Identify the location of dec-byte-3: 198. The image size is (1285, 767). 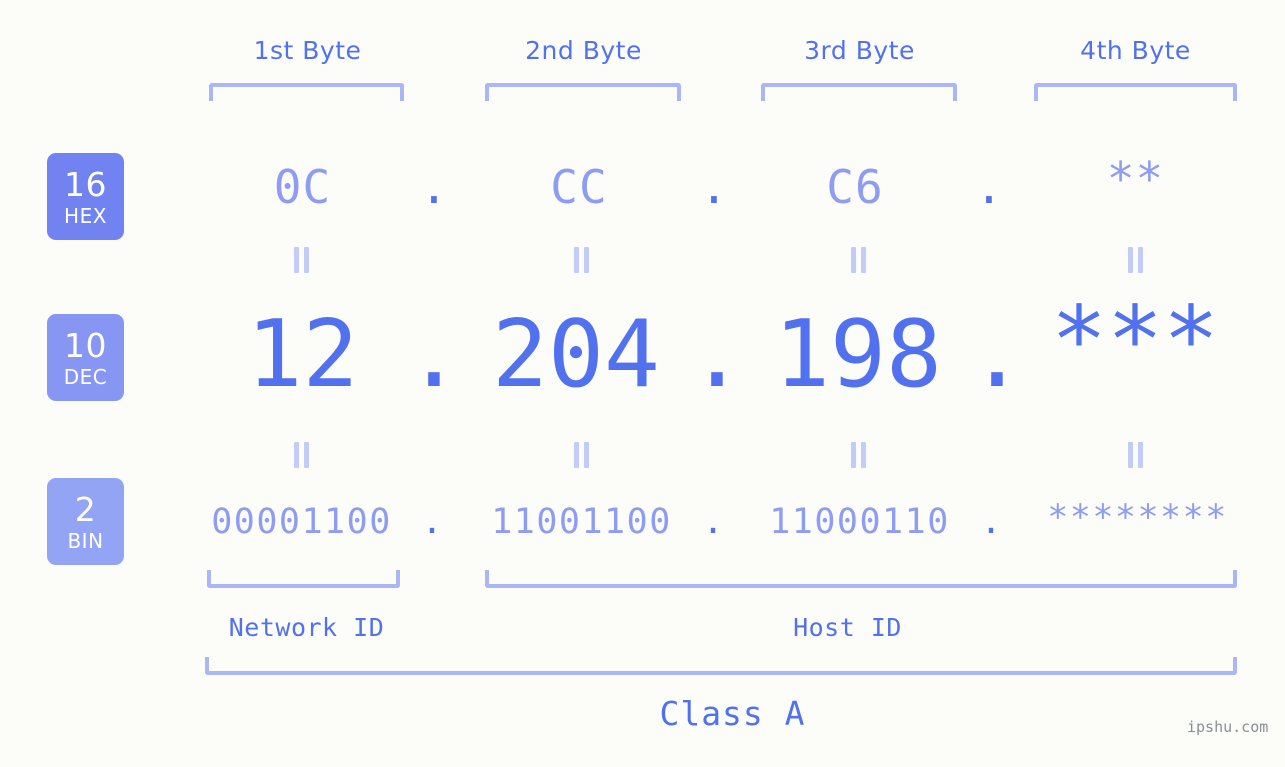
(858, 354).